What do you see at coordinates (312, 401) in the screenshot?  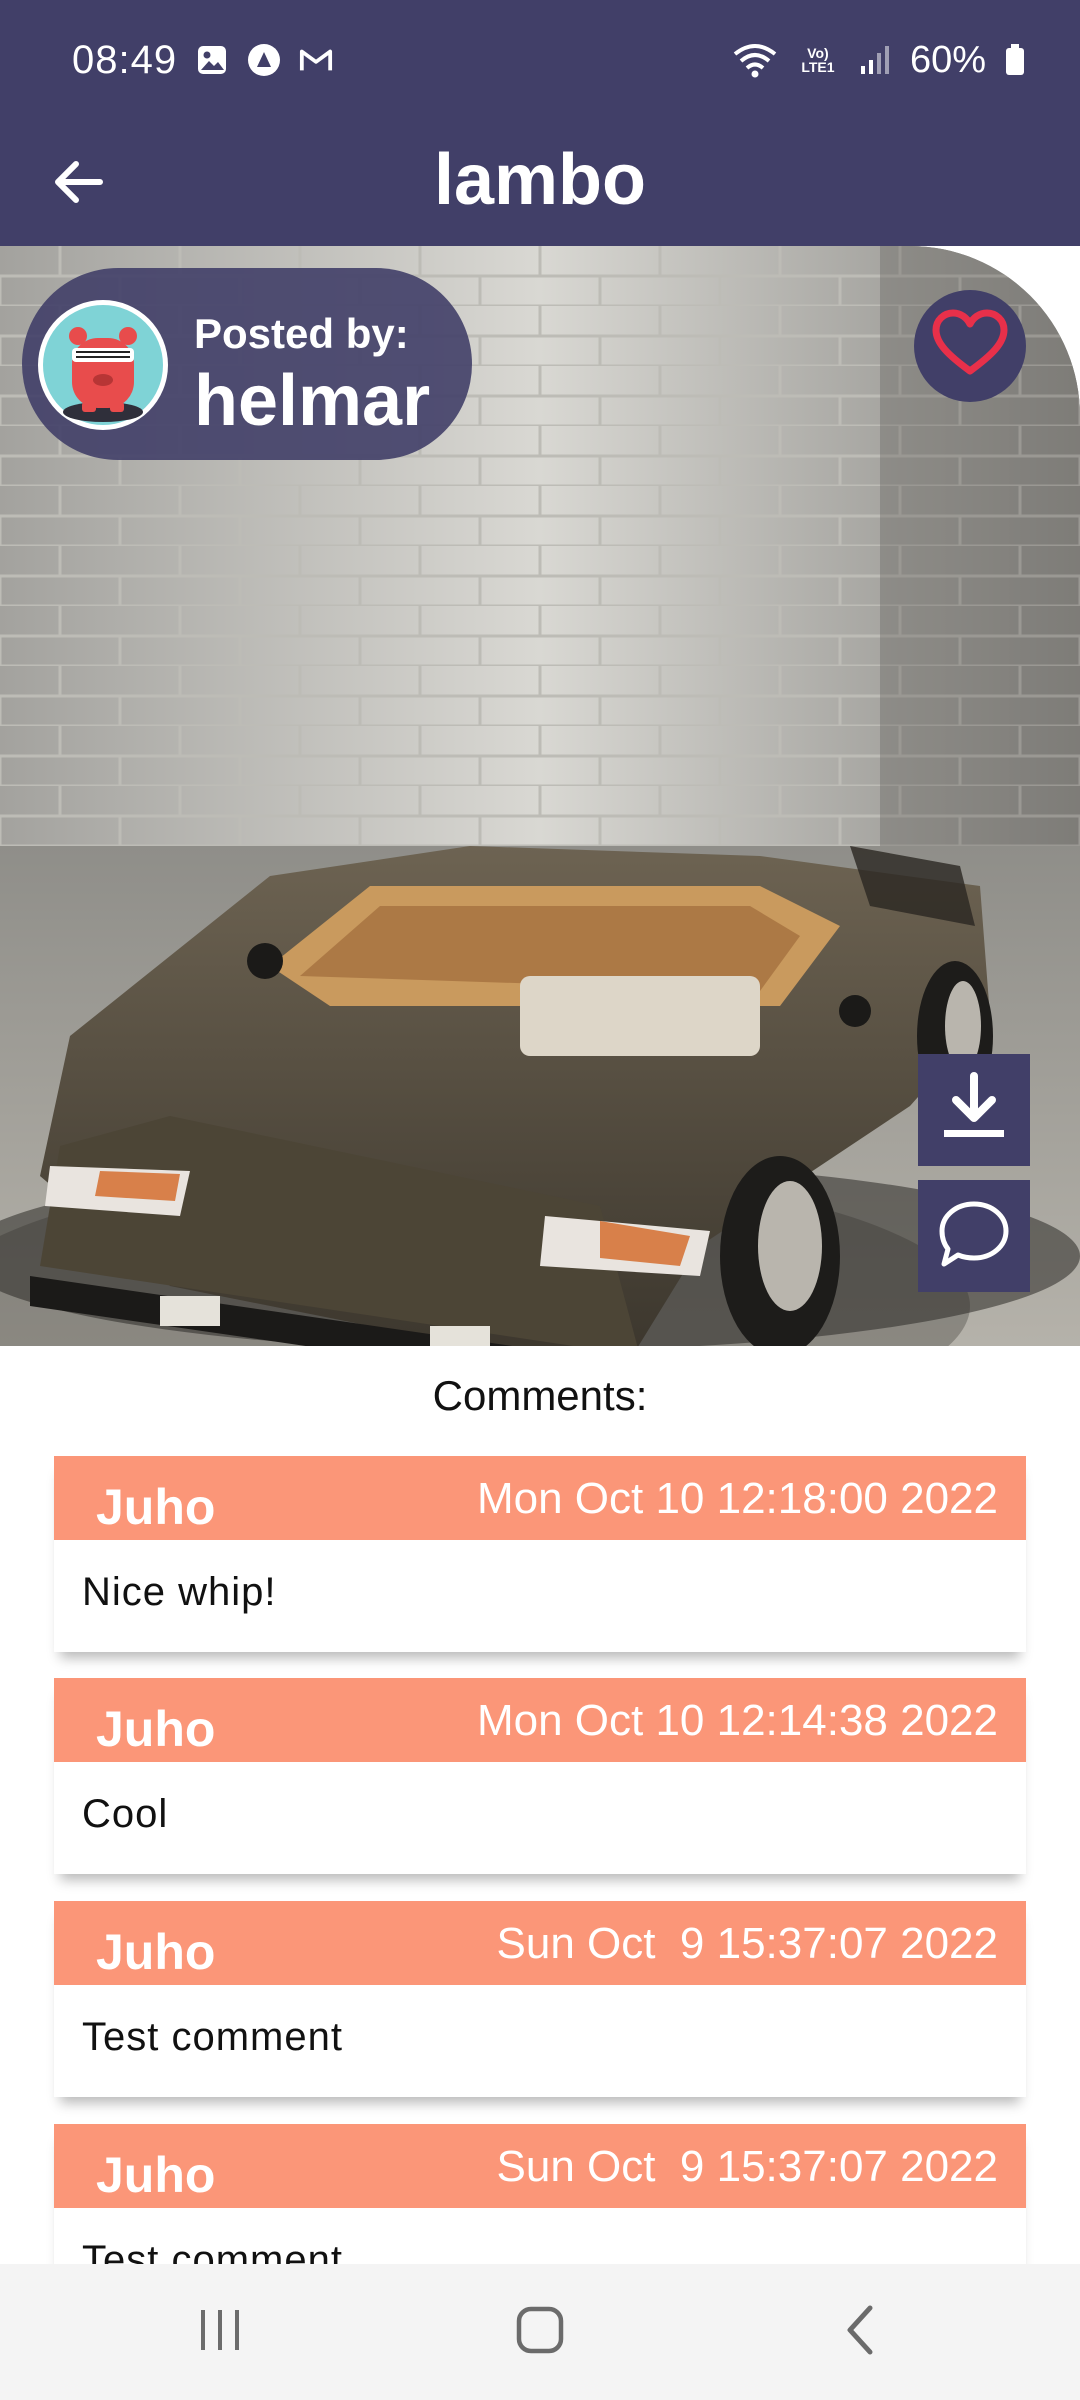 I see `poster-username: helmar` at bounding box center [312, 401].